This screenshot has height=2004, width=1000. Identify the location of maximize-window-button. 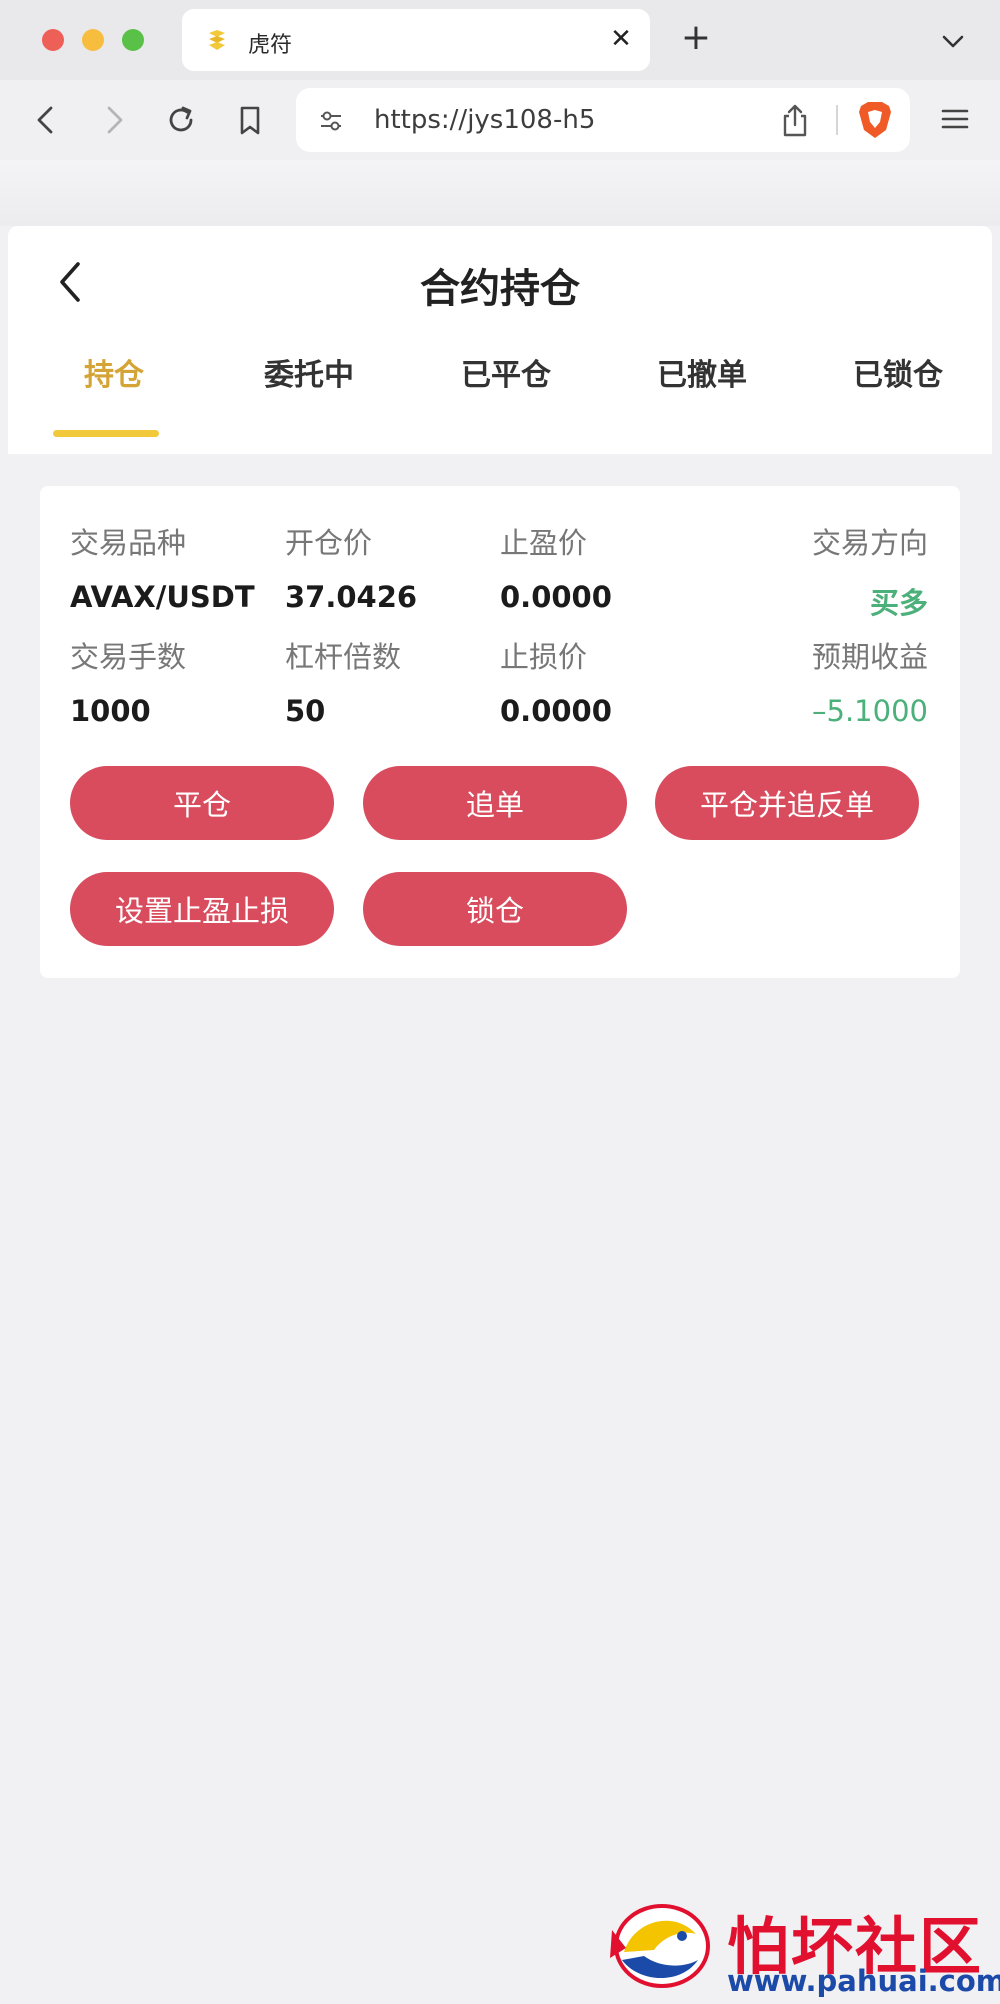
(133, 40).